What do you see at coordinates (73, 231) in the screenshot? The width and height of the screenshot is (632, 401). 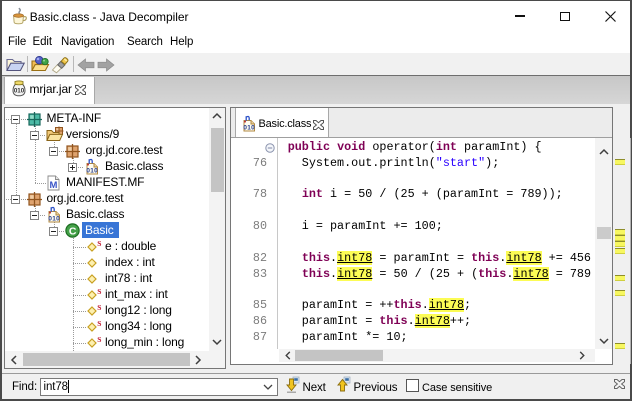 I see `svg-text: C` at bounding box center [73, 231].